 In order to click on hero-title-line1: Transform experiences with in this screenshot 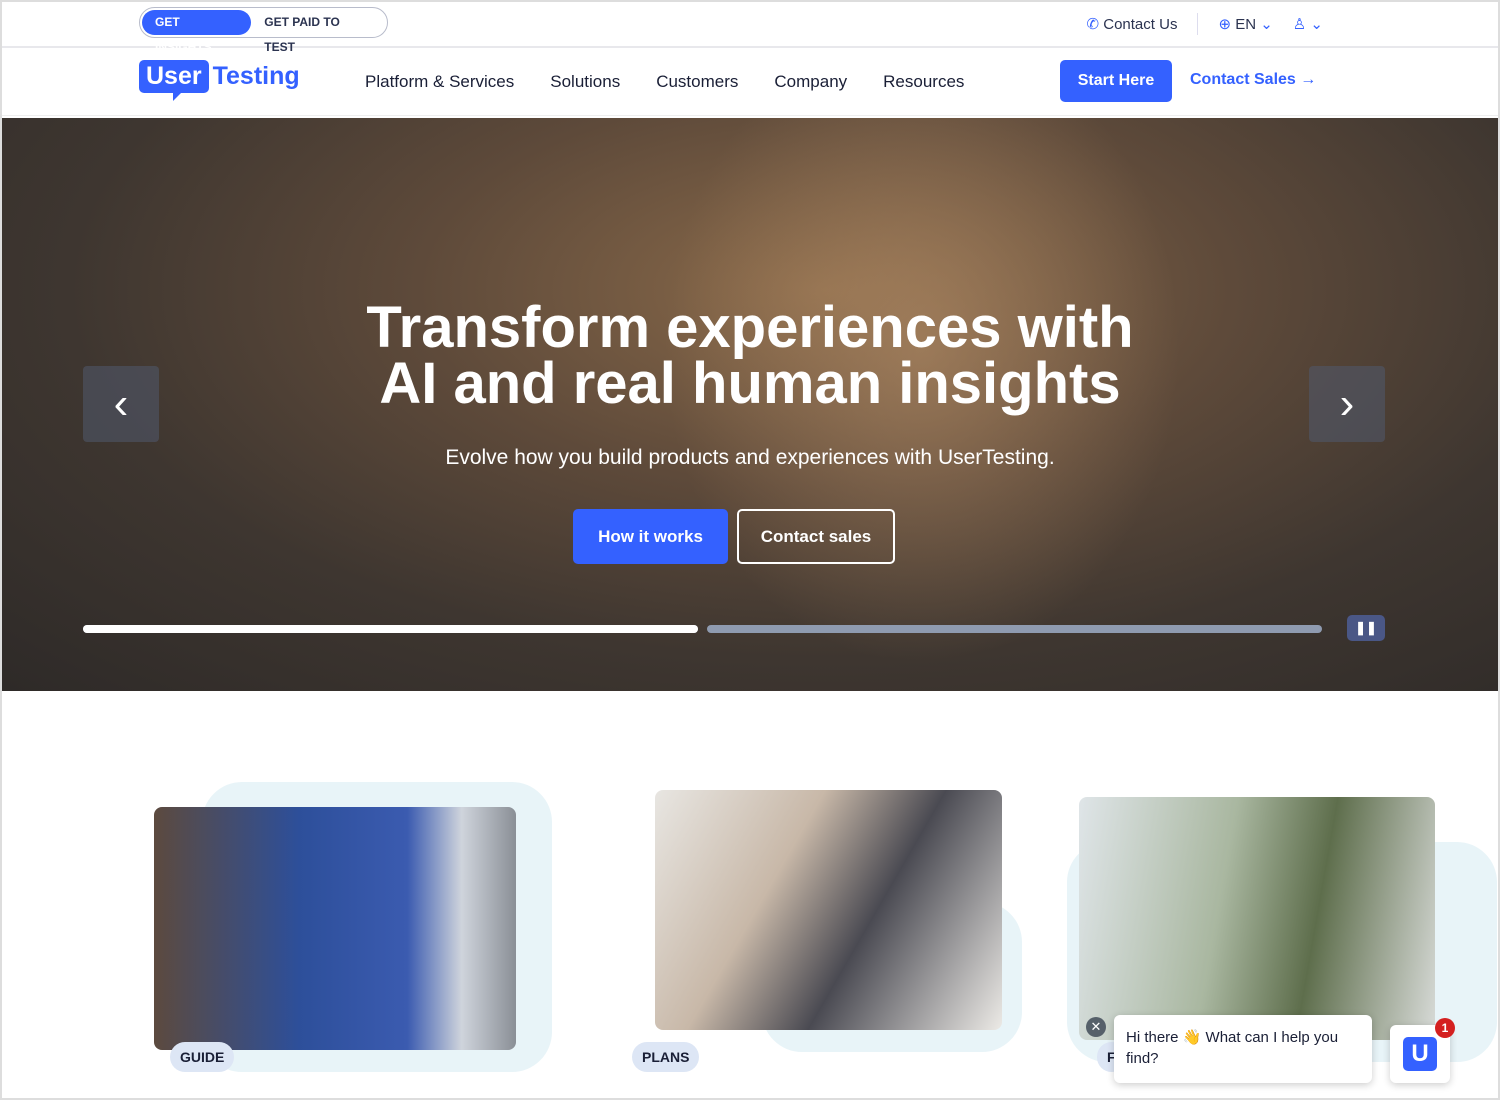, I will do `click(750, 327)`.